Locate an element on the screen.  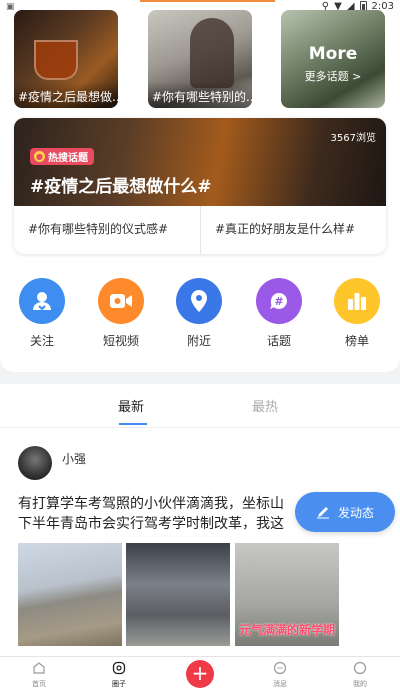
quick-label: 话题 is located at coordinates (278, 341).